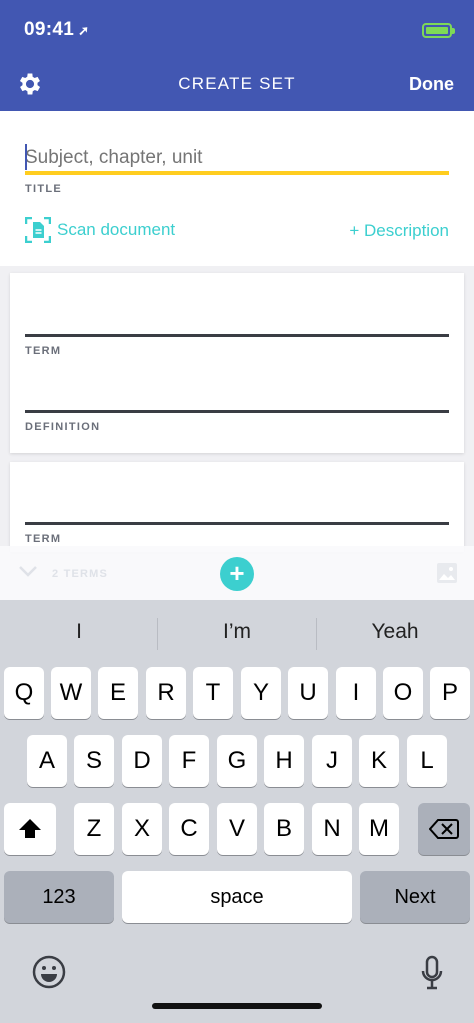  Describe the element at coordinates (415, 897) in the screenshot. I see `next-key: Next` at that location.